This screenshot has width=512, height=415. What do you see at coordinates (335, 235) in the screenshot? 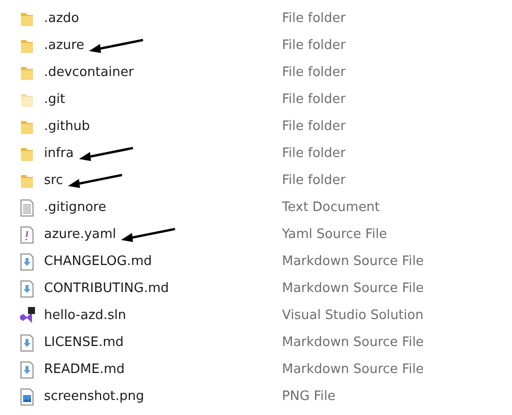
I see `file-type: Yaml Source File` at bounding box center [335, 235].